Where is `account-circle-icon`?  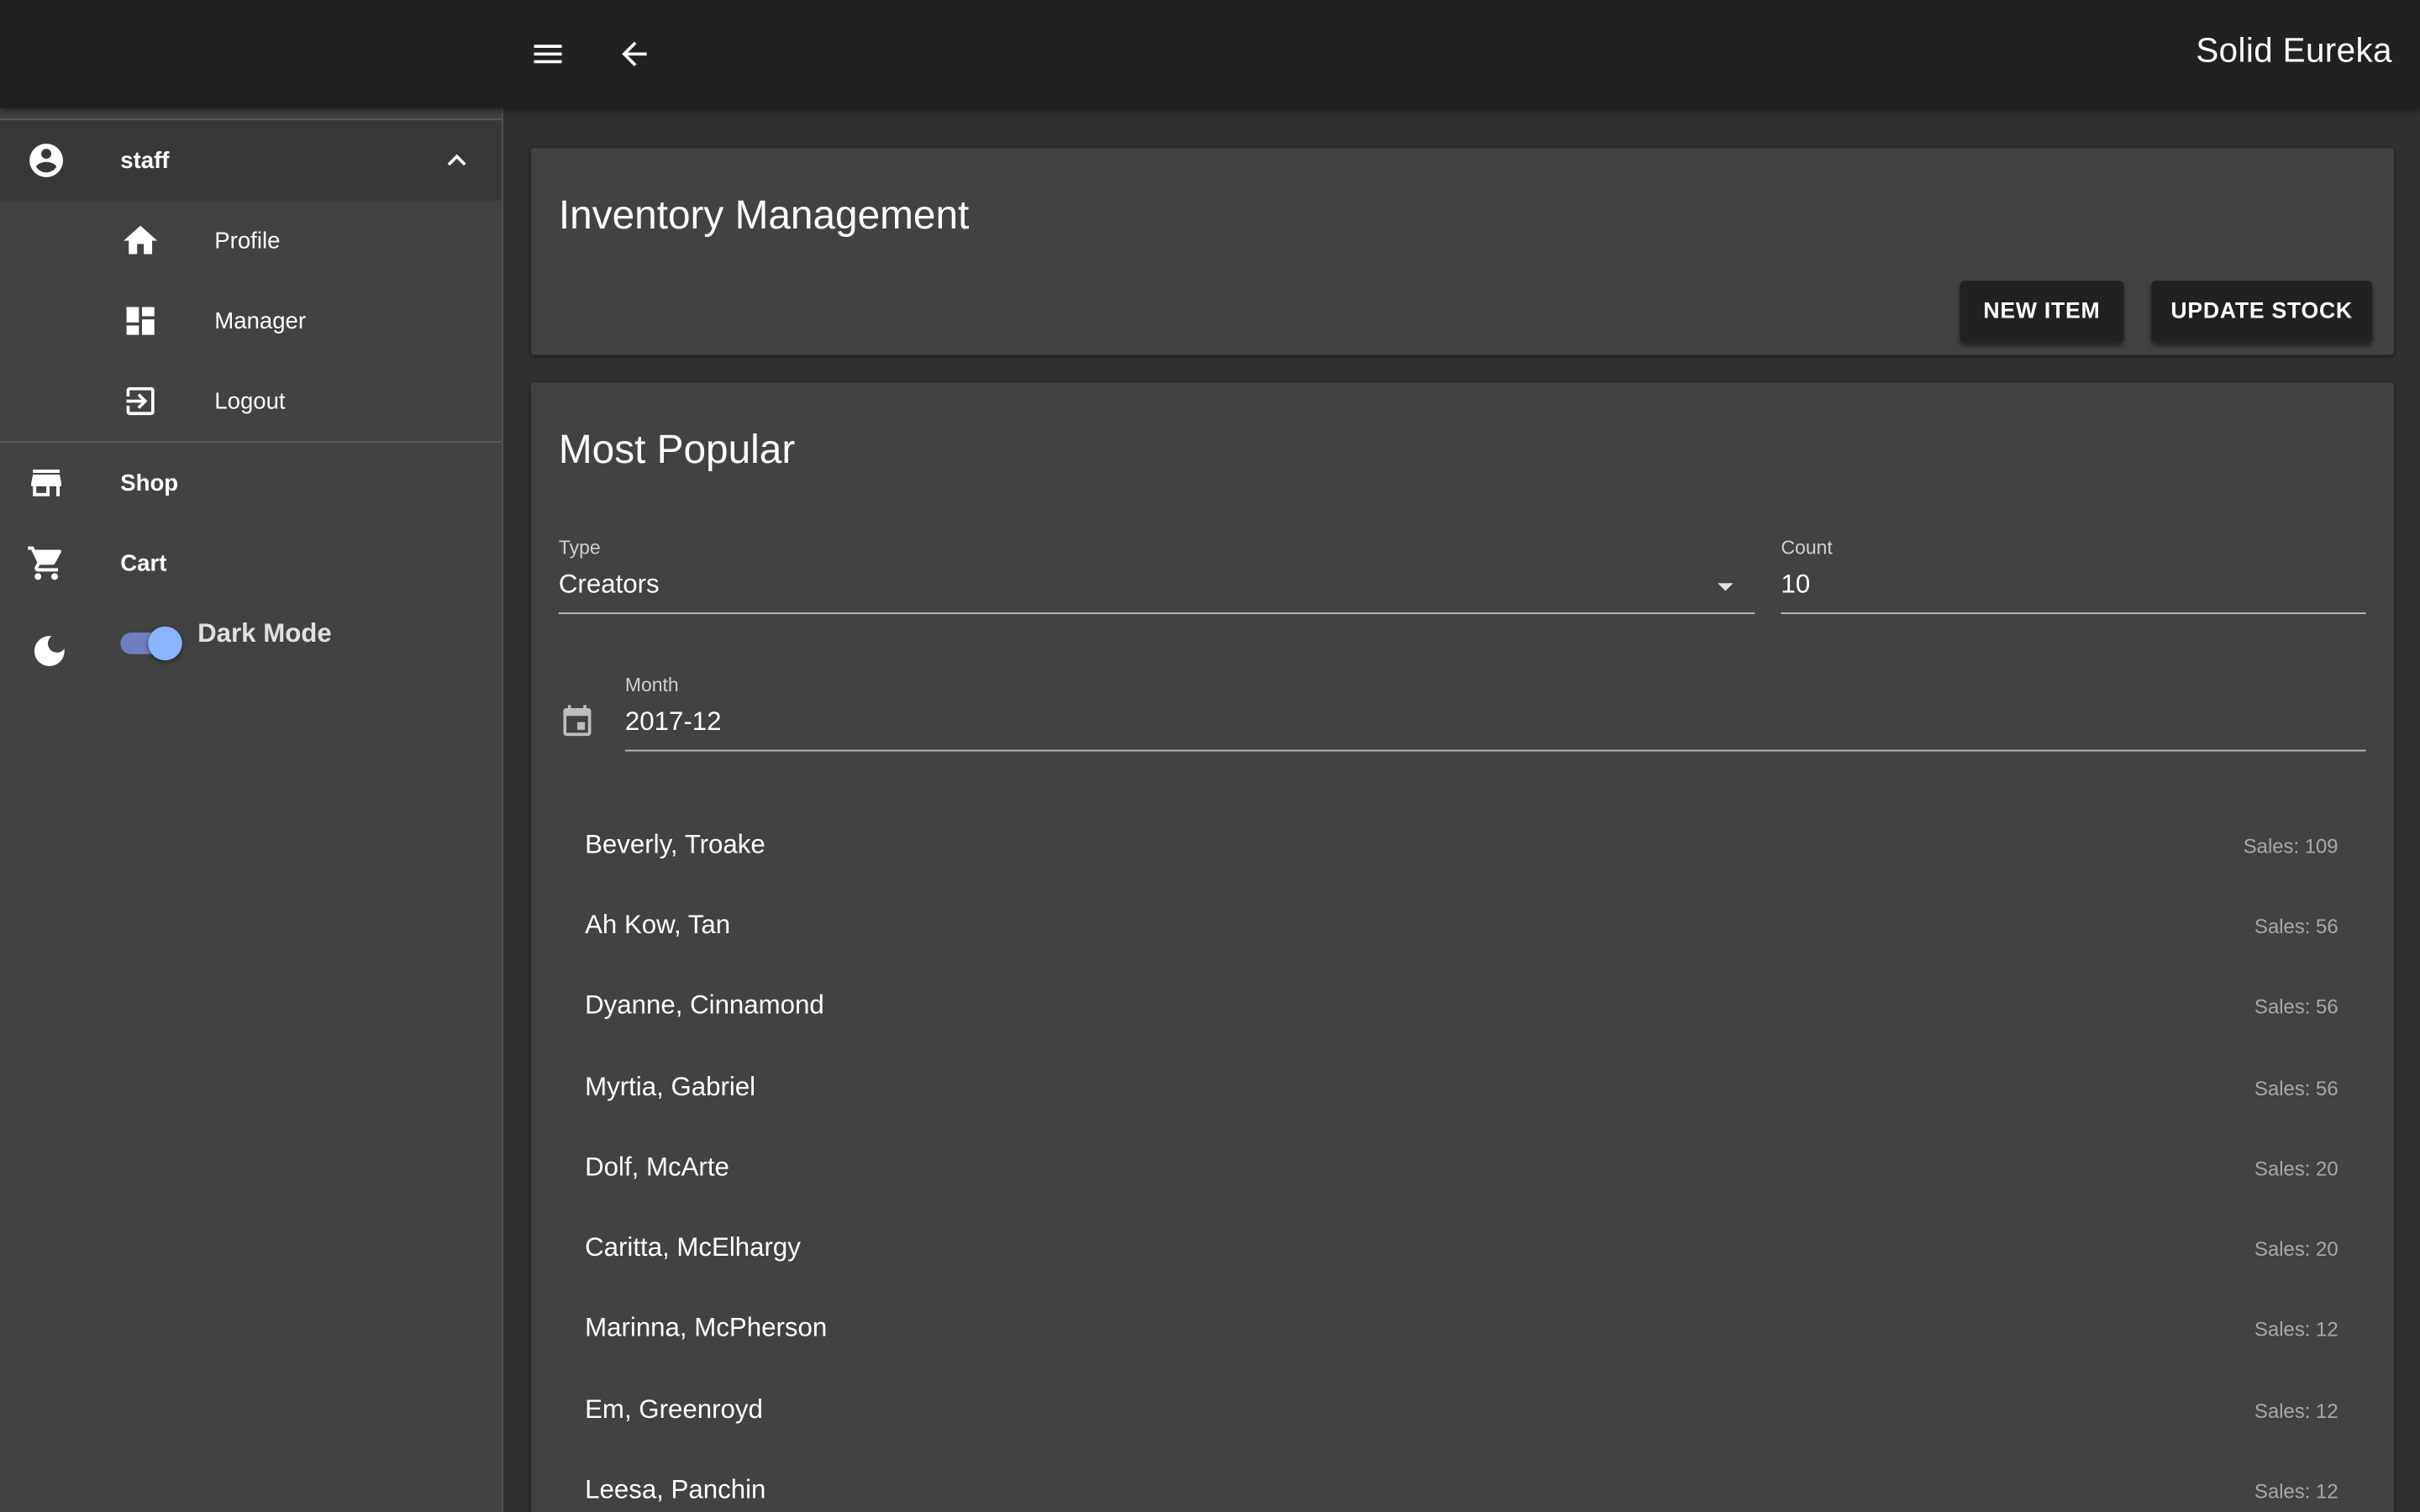 account-circle-icon is located at coordinates (46, 160).